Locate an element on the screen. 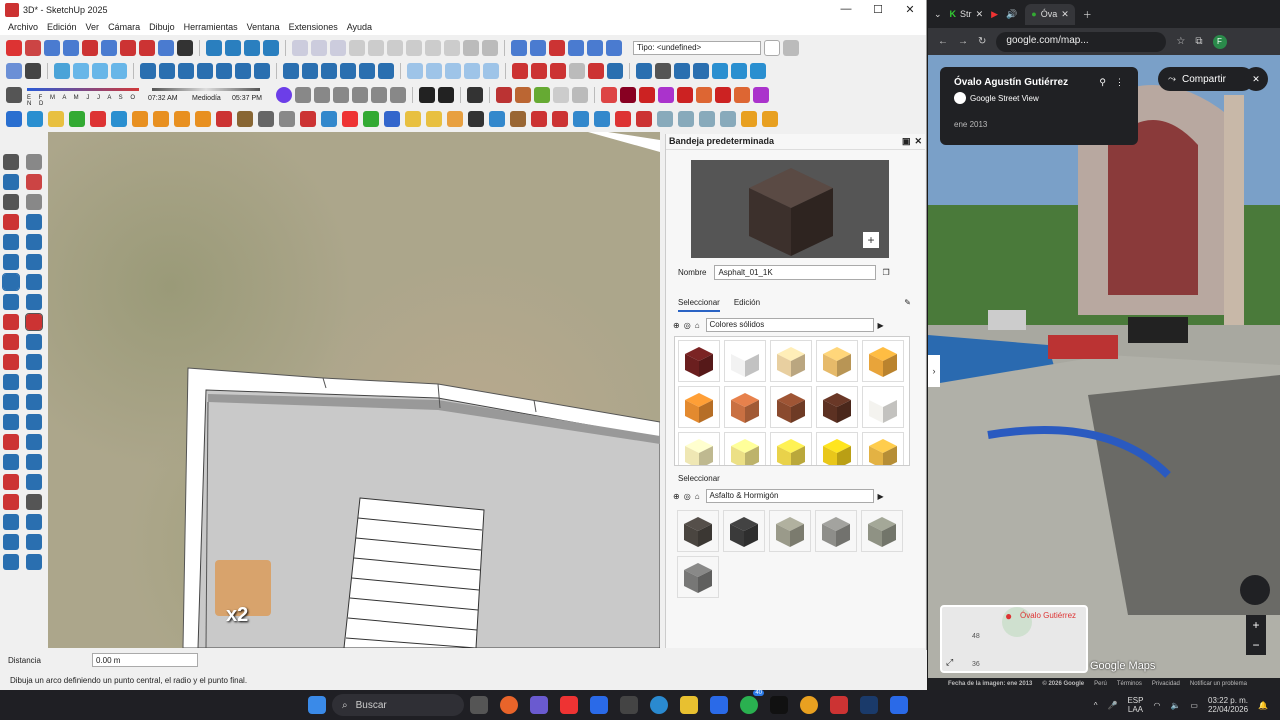 This screenshot has width=1280, height=720. rotated-rect-icon is located at coordinates (34, 242).